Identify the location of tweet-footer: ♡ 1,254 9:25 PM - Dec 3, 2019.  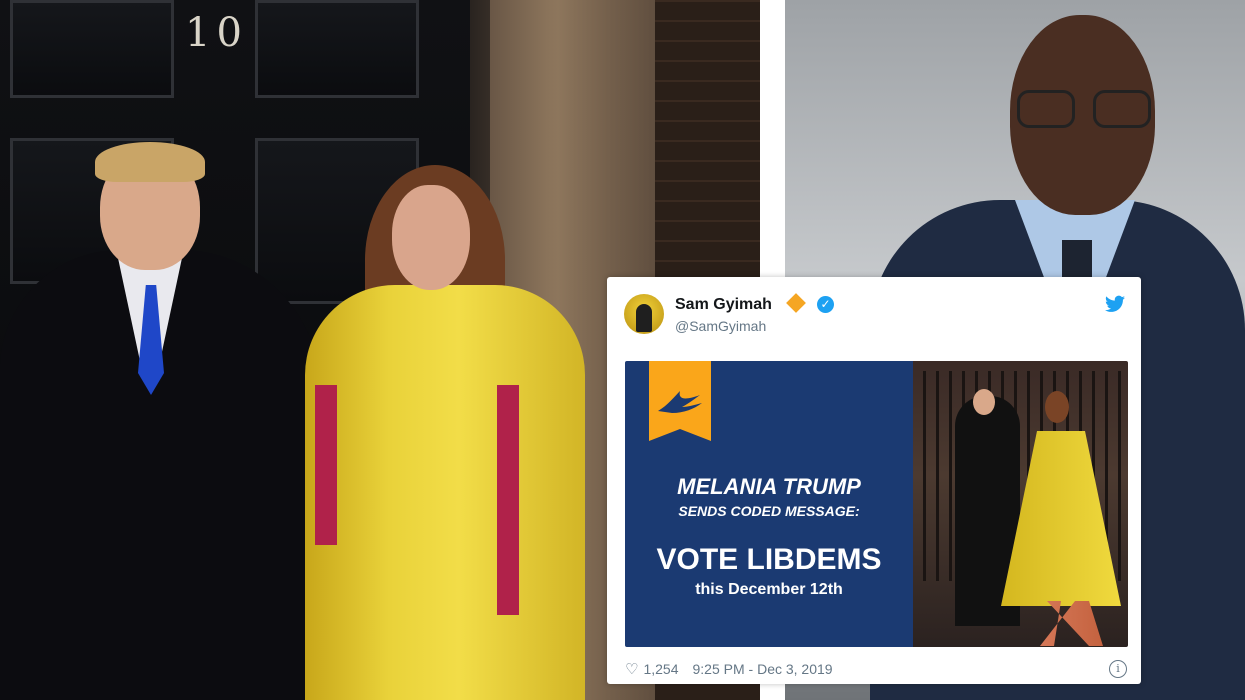
(729, 669).